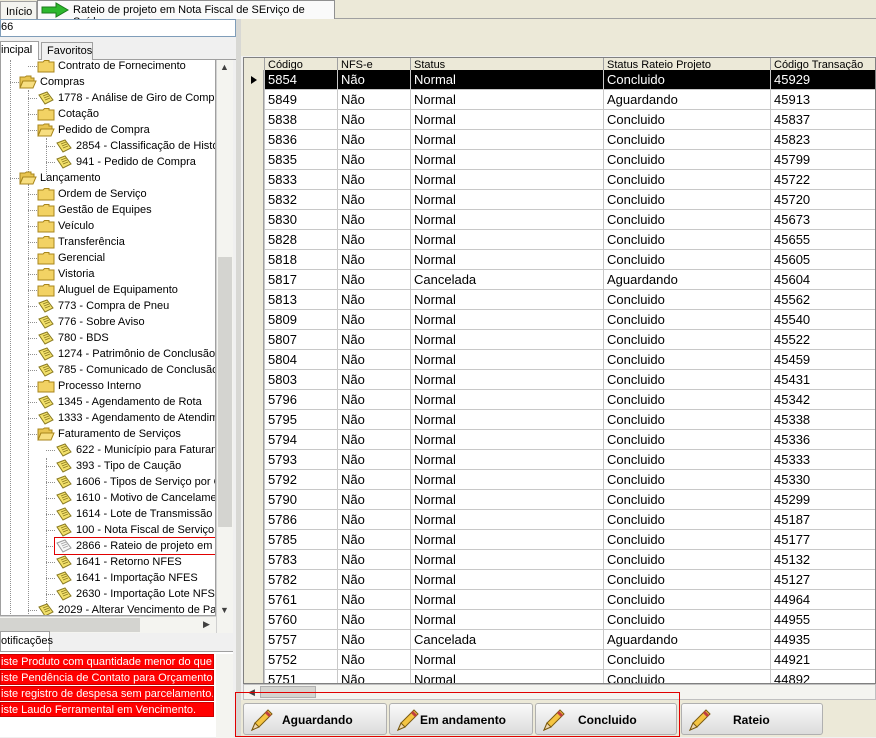  Describe the element at coordinates (135, 162) in the screenshot. I see `tree-item: 941 - Pedido de Compra` at that location.